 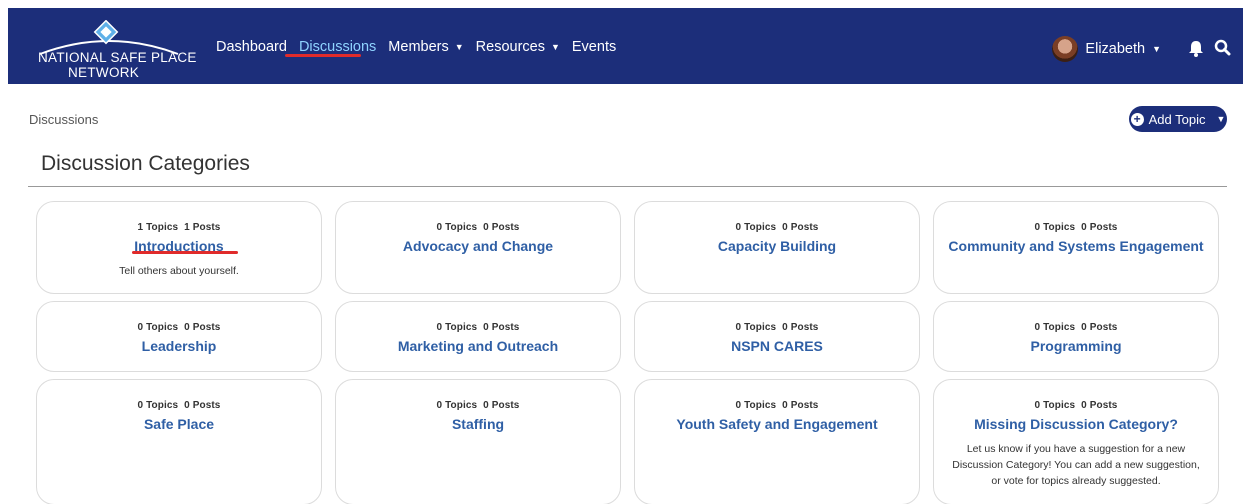 I want to click on breadcrumb: Discussions, so click(x=63, y=119).